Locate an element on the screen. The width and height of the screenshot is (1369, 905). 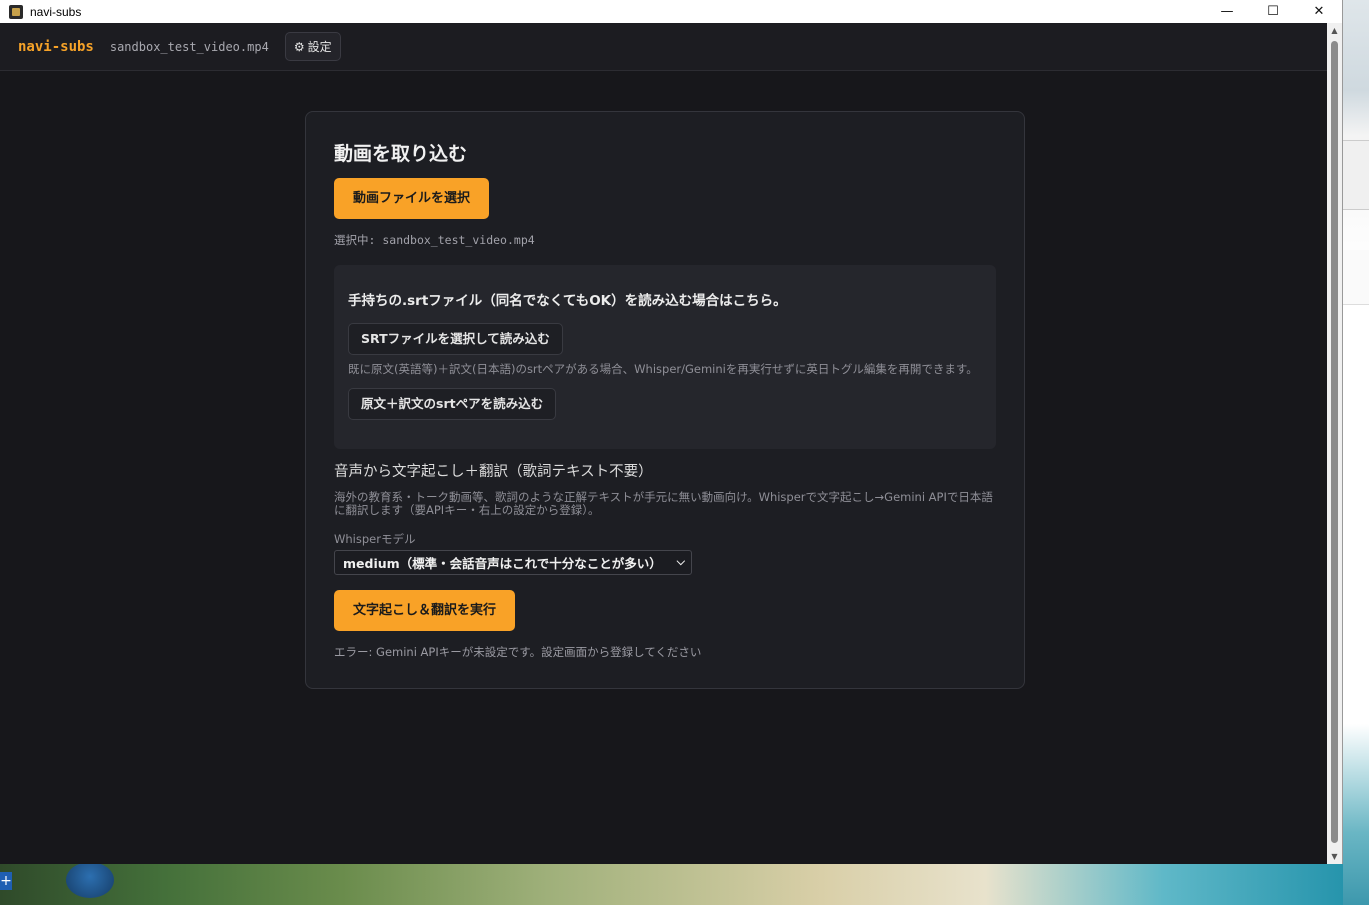
desktop-background-right is located at coordinates (1356, 452).